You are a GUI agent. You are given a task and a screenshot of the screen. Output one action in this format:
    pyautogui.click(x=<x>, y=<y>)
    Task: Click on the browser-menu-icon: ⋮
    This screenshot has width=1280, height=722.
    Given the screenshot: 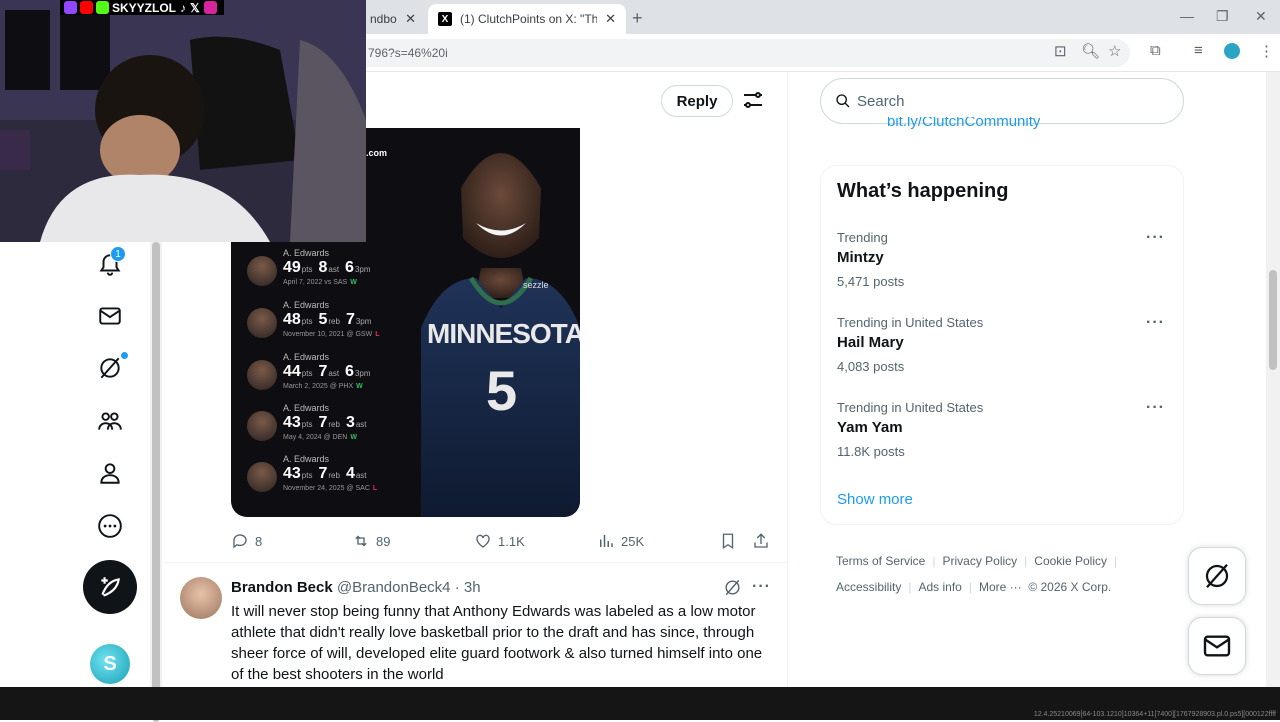 What is the action you would take?
    pyautogui.click(x=1266, y=51)
    